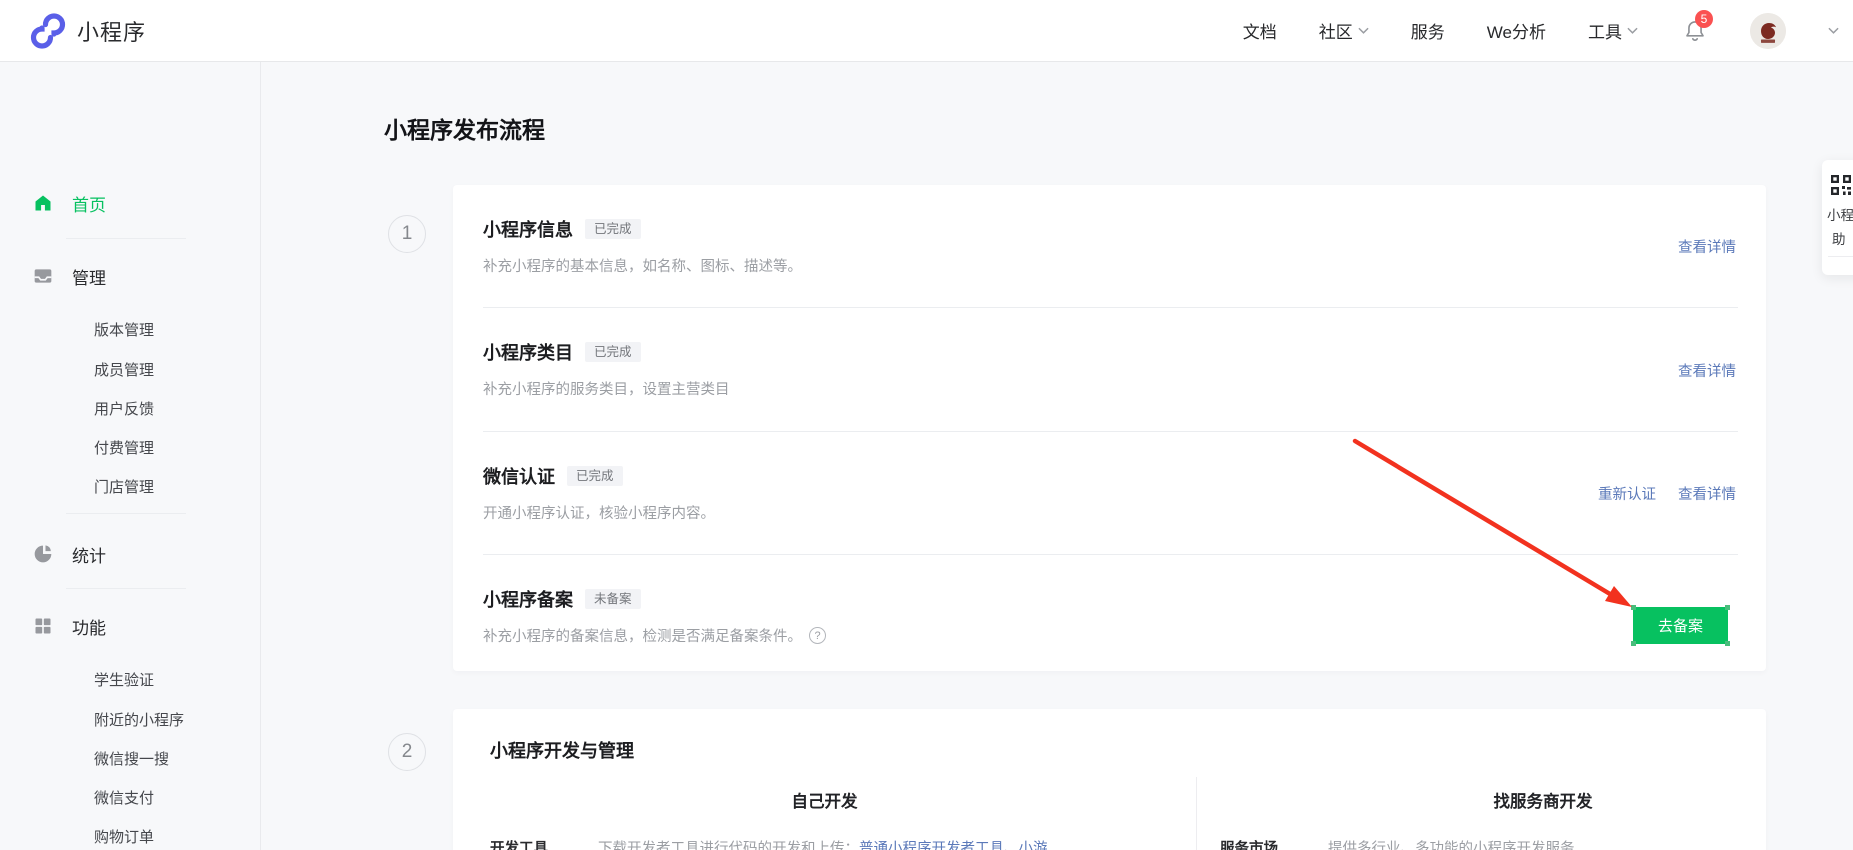 This screenshot has width=1853, height=850. I want to click on widget-divider, so click(1840, 256).